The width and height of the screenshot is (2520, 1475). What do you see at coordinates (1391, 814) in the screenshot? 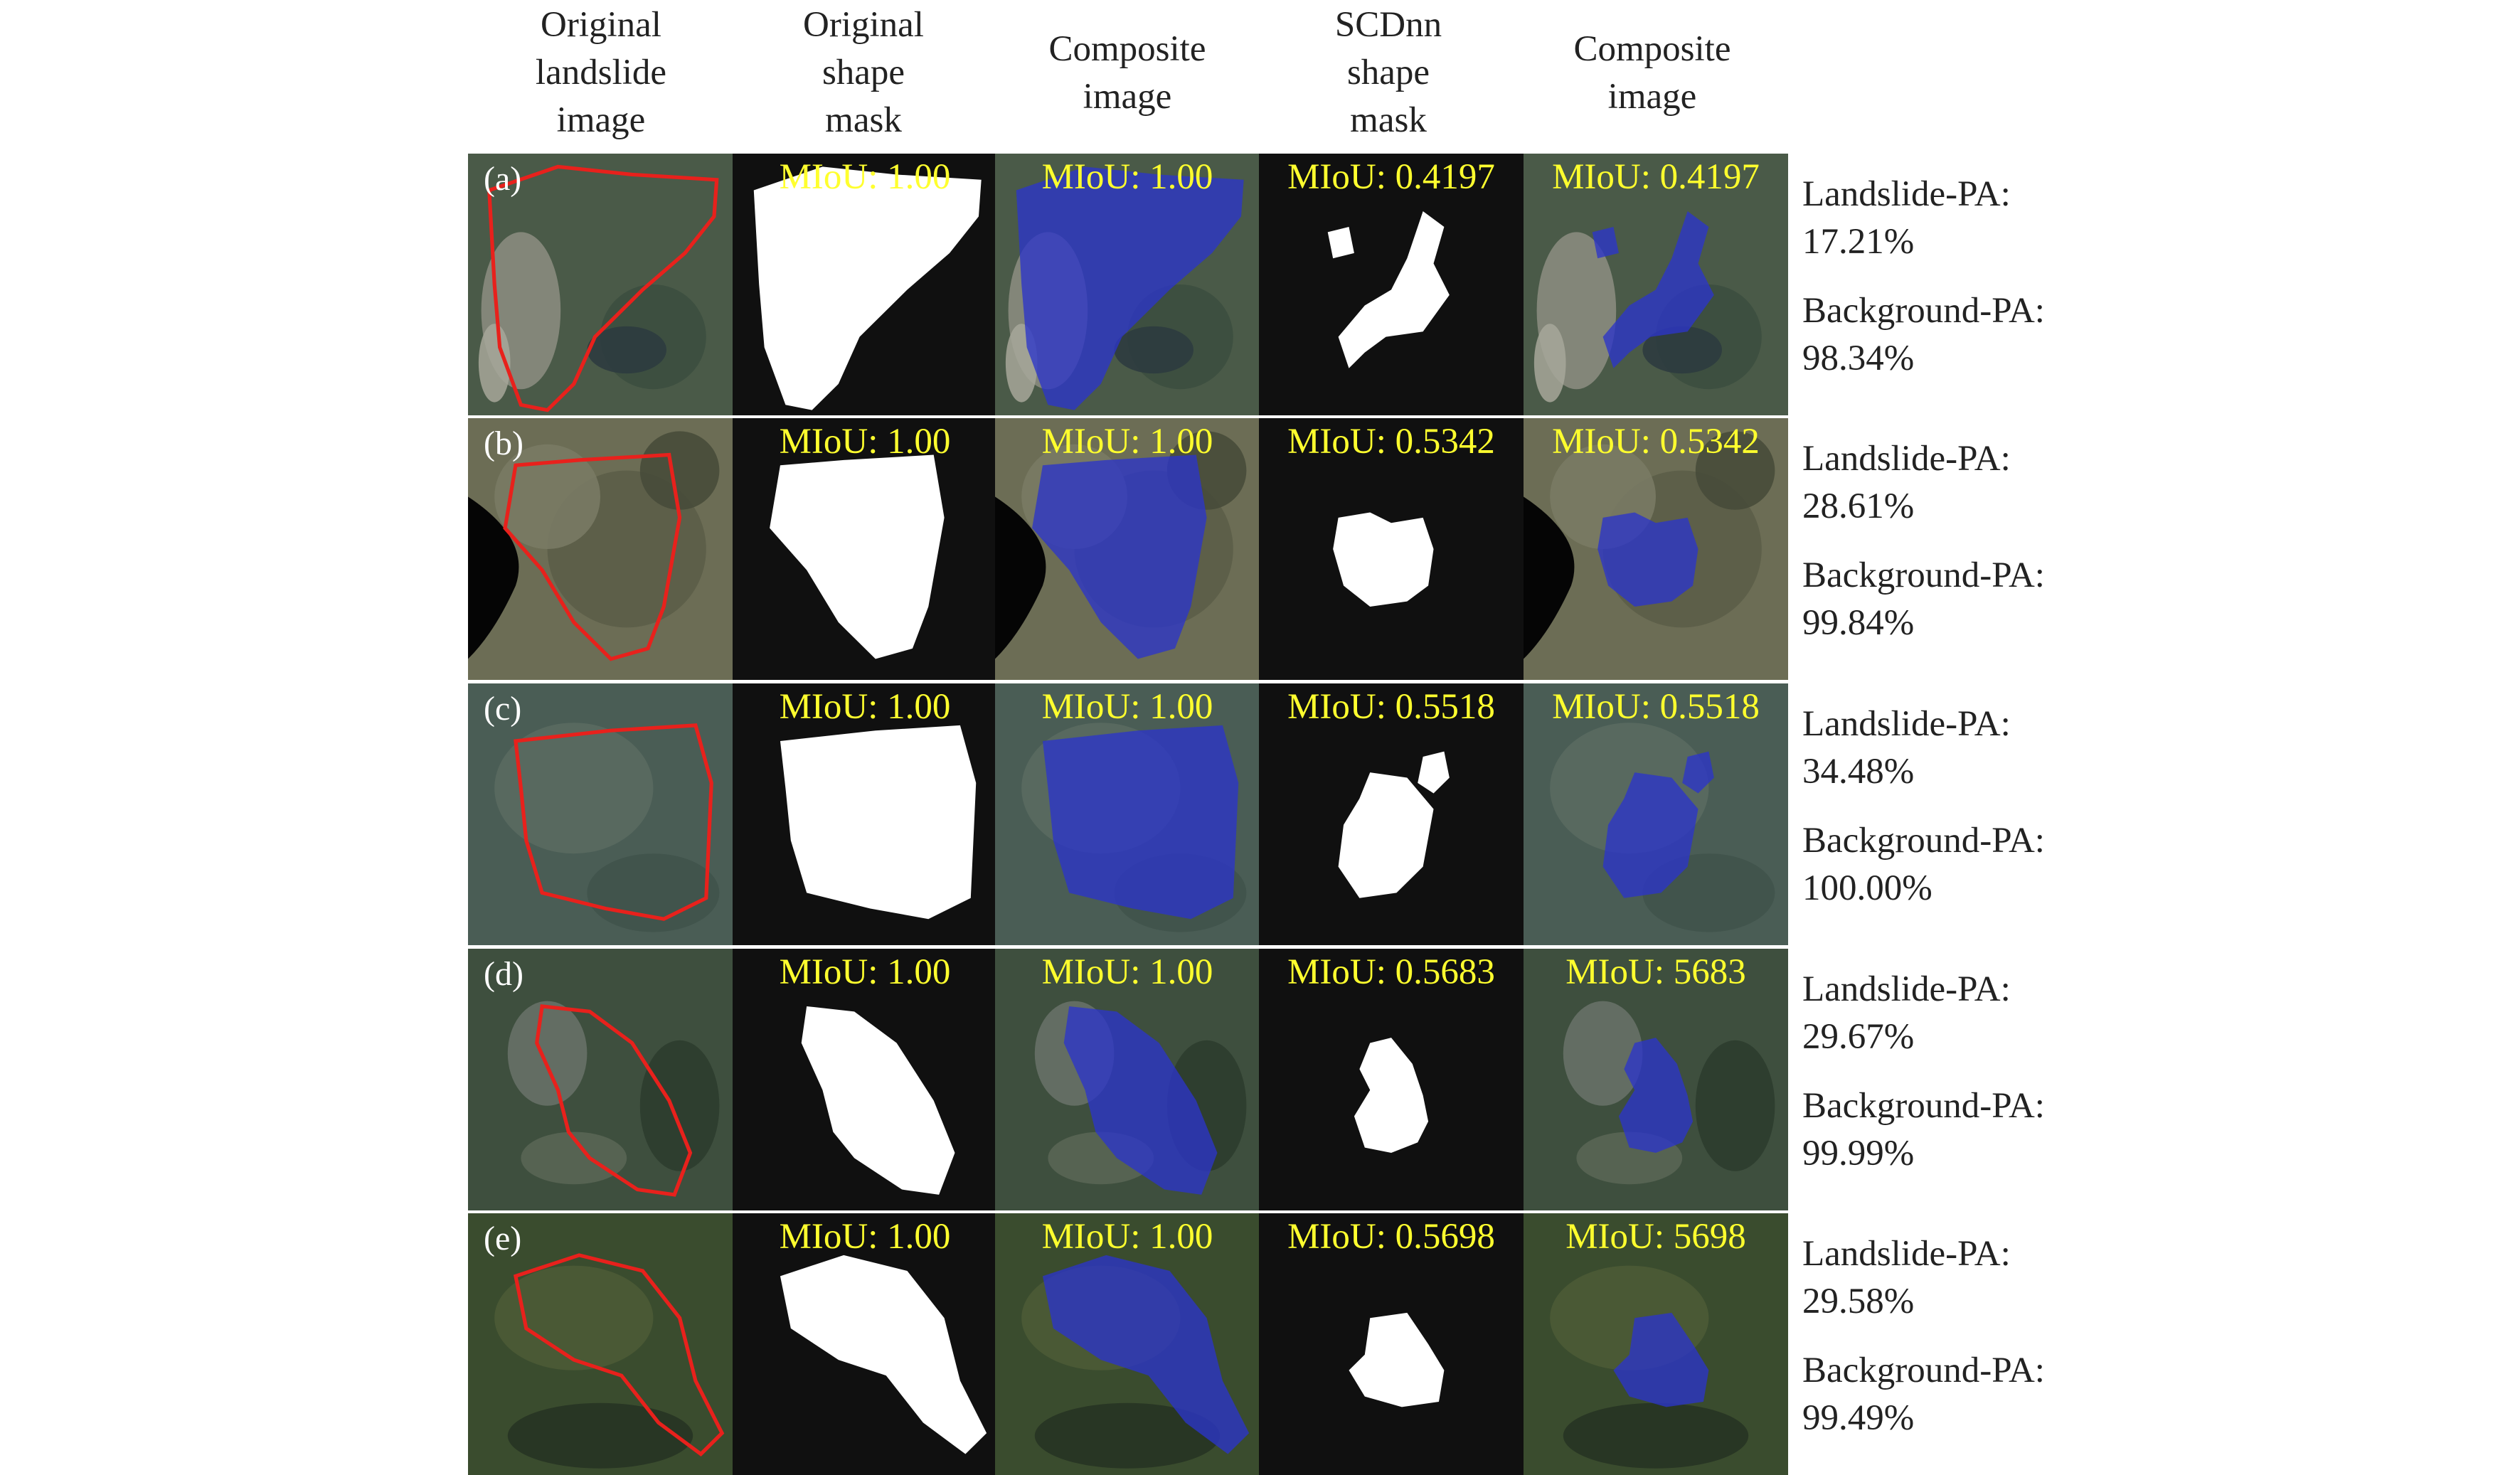
I see `scdnn-mask-tile: MIoU: 0.5518` at bounding box center [1391, 814].